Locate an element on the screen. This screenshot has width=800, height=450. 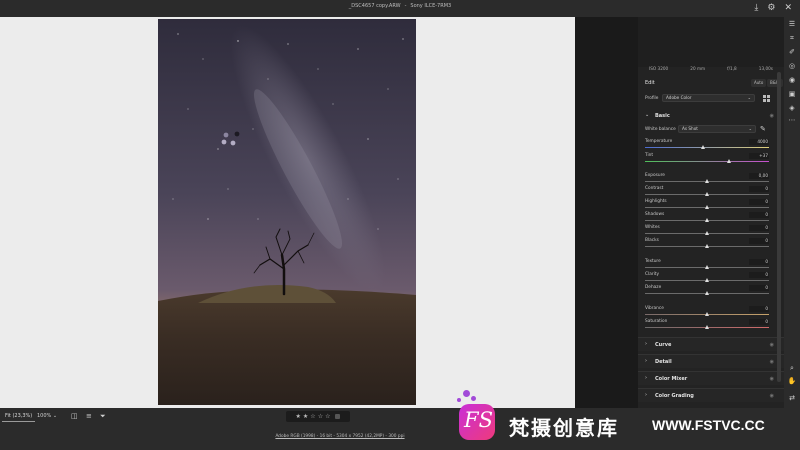
profile-dropdown: Adobe Color ⌄ is located at coordinates (708, 98).